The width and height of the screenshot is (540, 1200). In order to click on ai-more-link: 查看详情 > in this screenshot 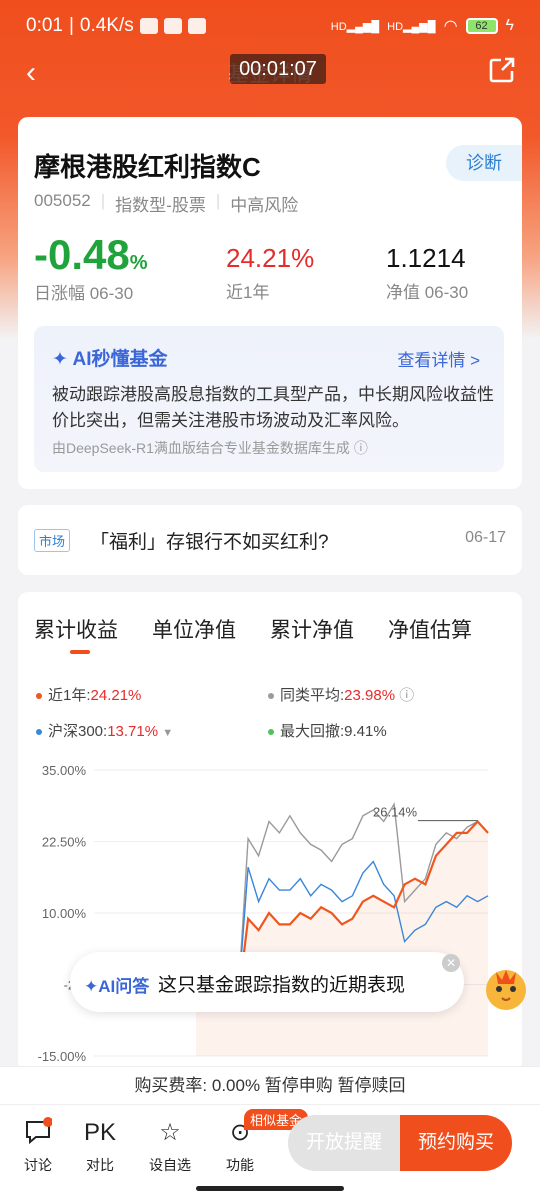, I will do `click(438, 358)`.